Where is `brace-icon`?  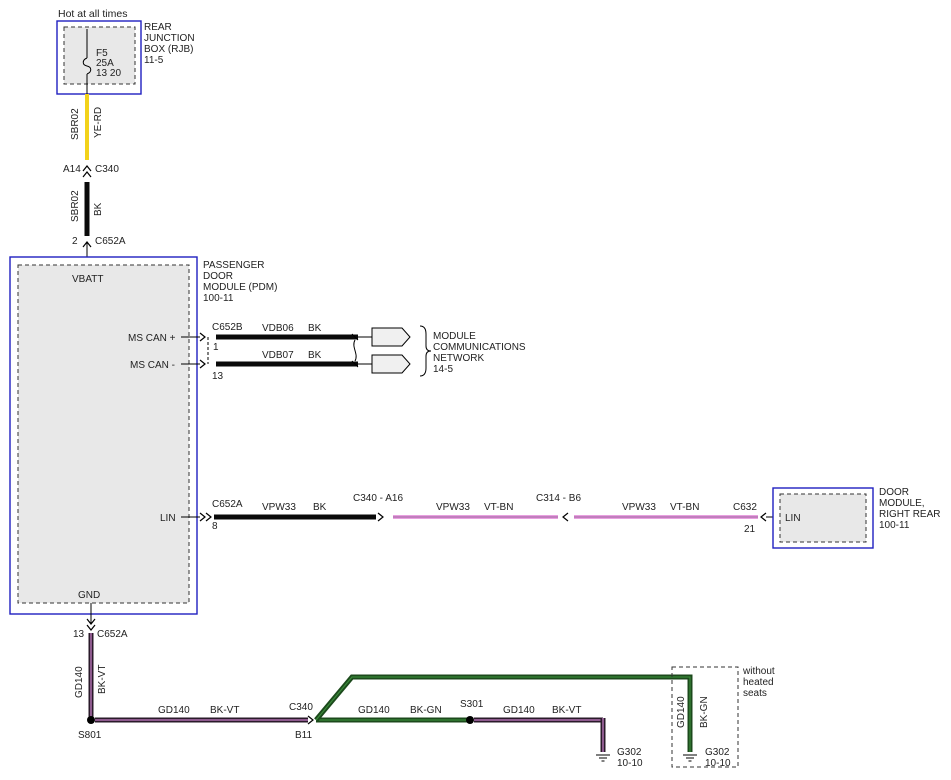 brace-icon is located at coordinates (425, 351).